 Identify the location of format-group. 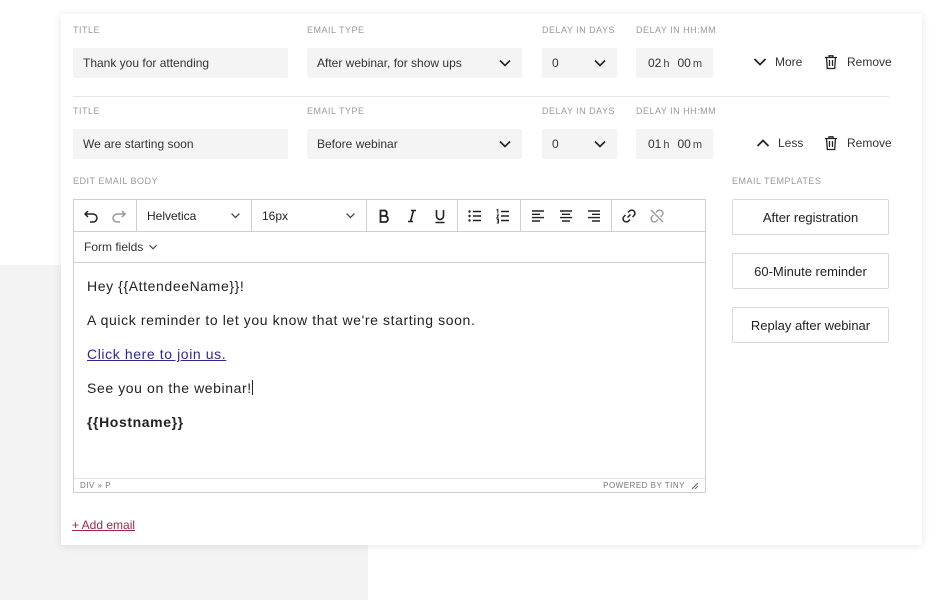
(412, 215).